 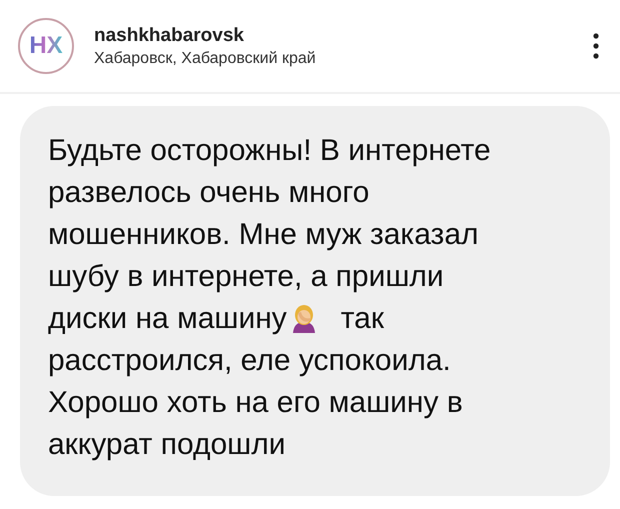 I want to click on message-line: мошенников. Мне муж заказал, so click(x=263, y=235).